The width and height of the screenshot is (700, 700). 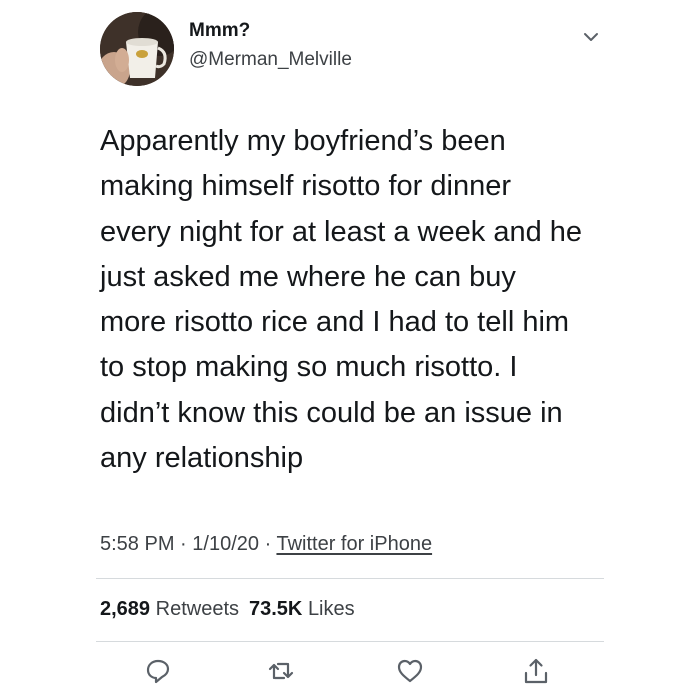 What do you see at coordinates (335, 322) in the screenshot?
I see `tweet-text-line: more risotto rice and I had to tell him` at bounding box center [335, 322].